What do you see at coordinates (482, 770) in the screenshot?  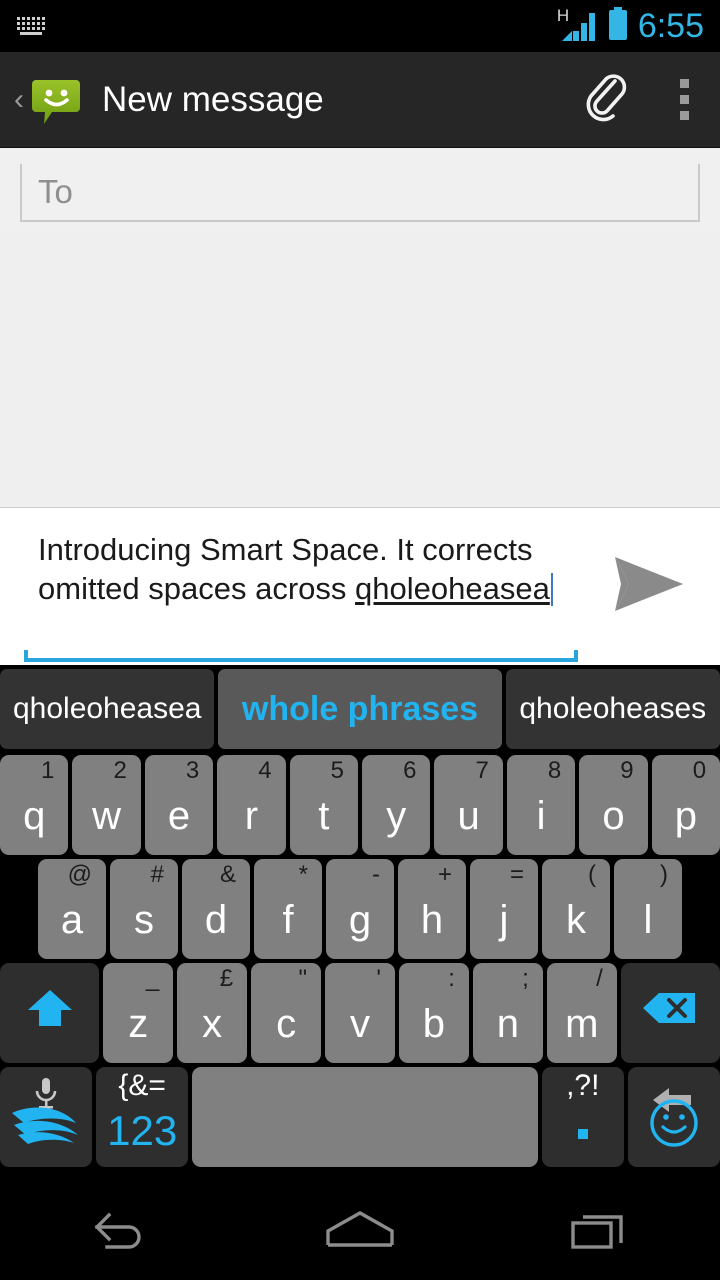 I see `key-alt-label: 7` at bounding box center [482, 770].